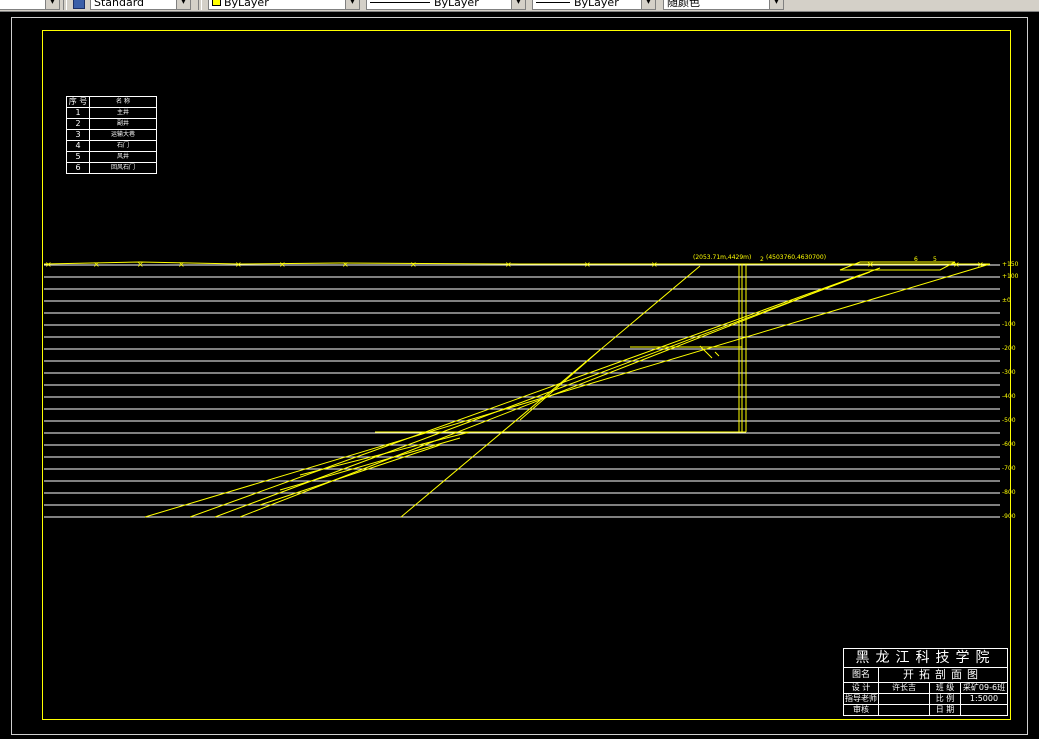 The image size is (1039, 739). I want to click on elevation-label: -800, so click(1009, 492).